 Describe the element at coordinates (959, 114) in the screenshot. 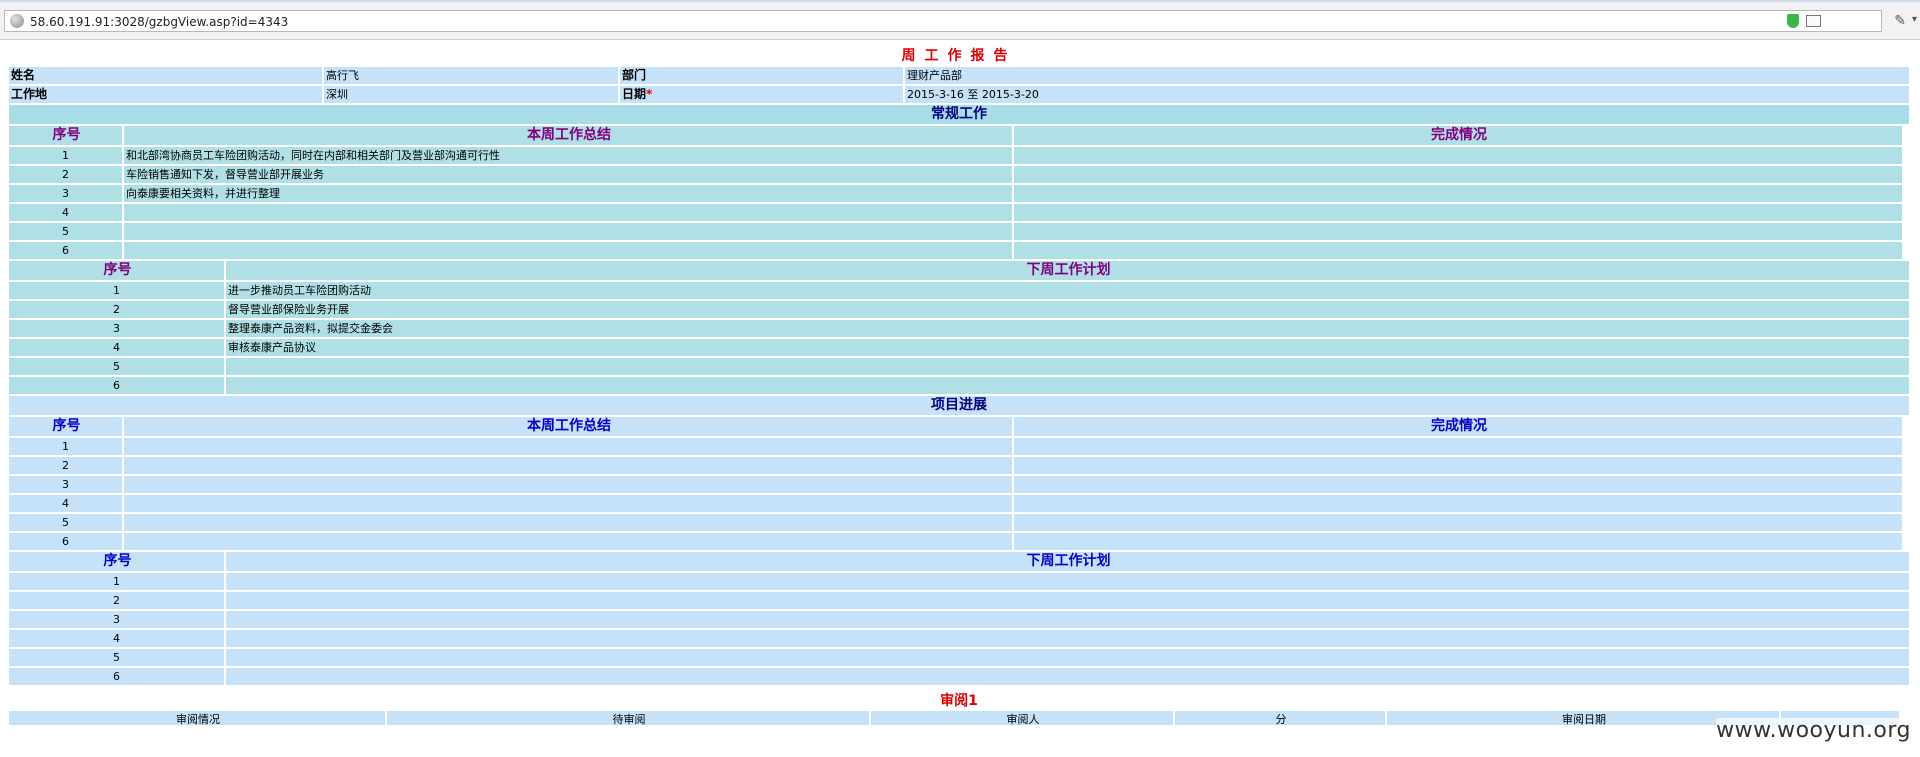

I see `routine-section-title: 常规工作` at that location.